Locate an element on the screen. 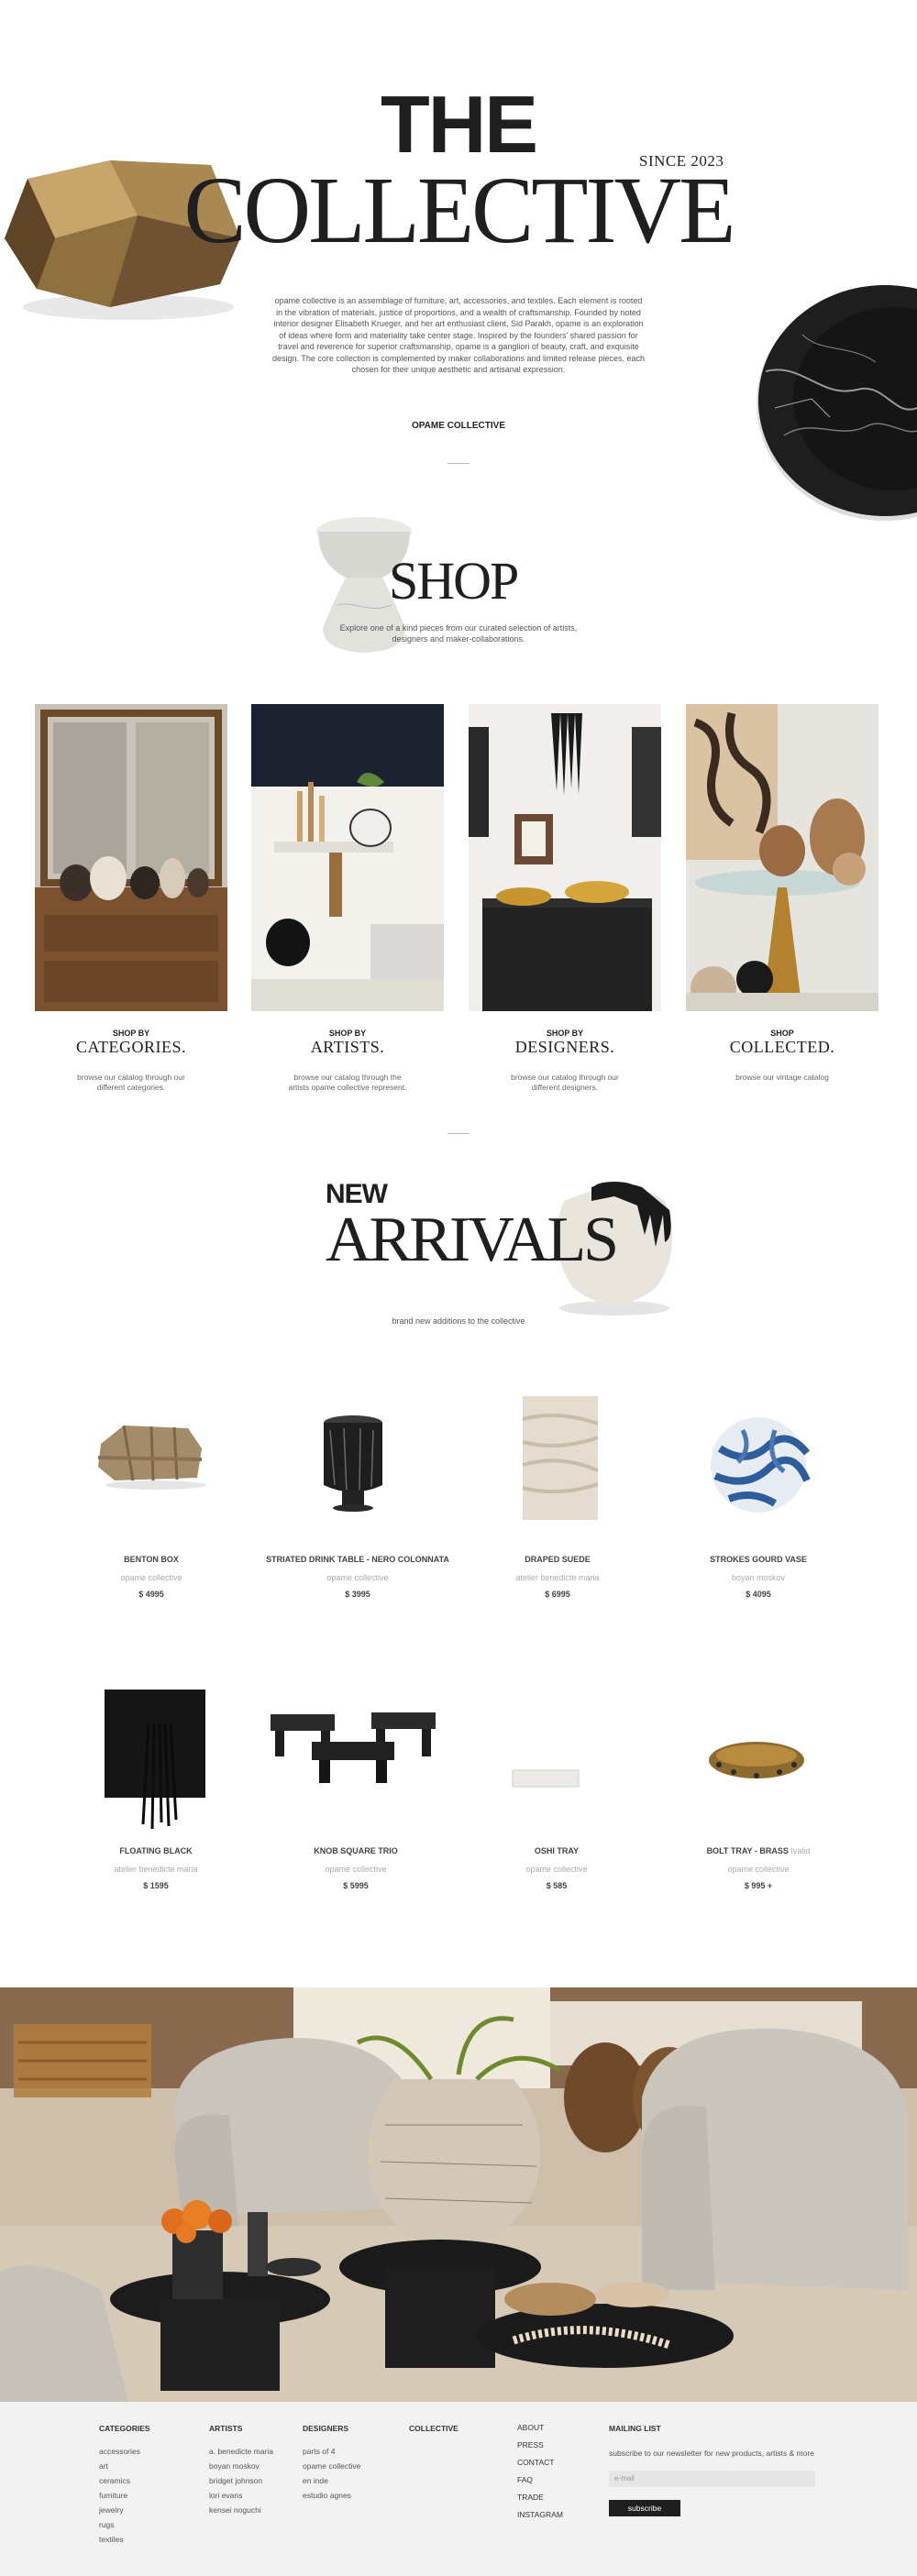 The image size is (917, 2576). product-price: $ 995 + is located at coordinates (758, 1885).